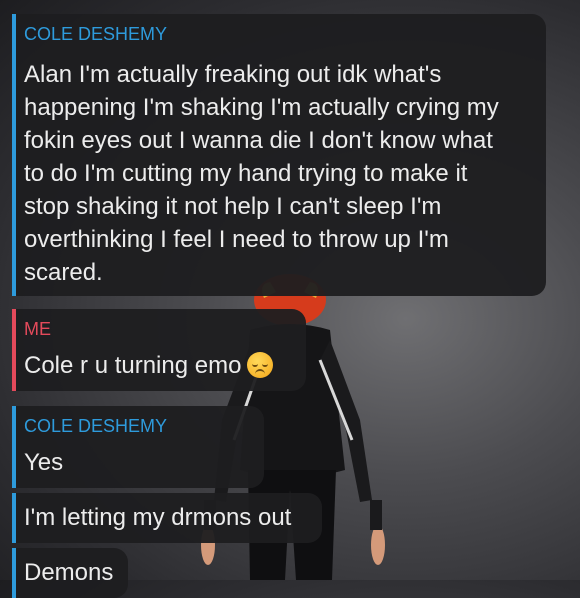 Image resolution: width=580 pixels, height=598 pixels. What do you see at coordinates (378, 545) in the screenshot?
I see `avatar-hand-right` at bounding box center [378, 545].